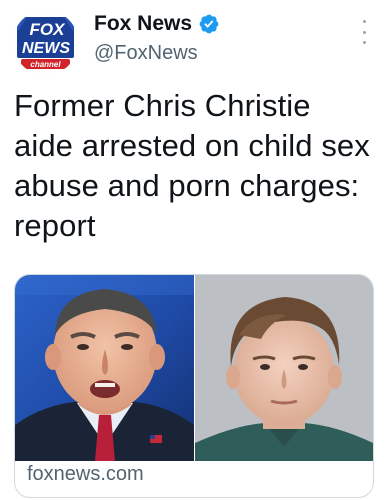 The width and height of the screenshot is (386, 500). What do you see at coordinates (146, 53) in the screenshot?
I see `author-handle: @FoxNews` at bounding box center [146, 53].